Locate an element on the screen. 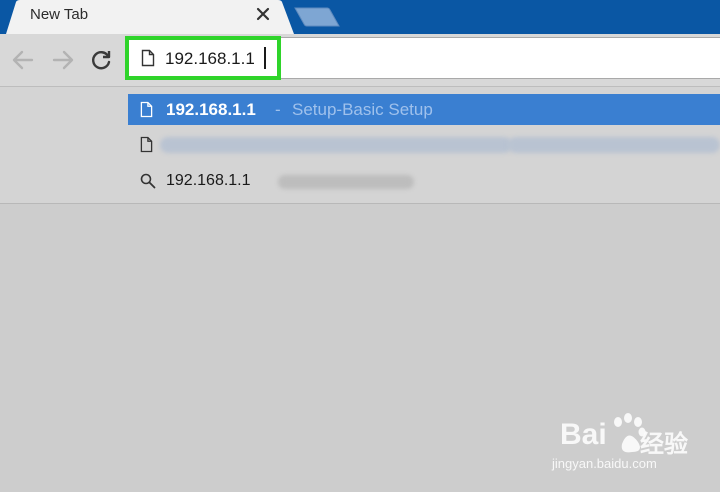 The height and width of the screenshot is (492, 720). forward-arrow-icon is located at coordinates (63, 60).